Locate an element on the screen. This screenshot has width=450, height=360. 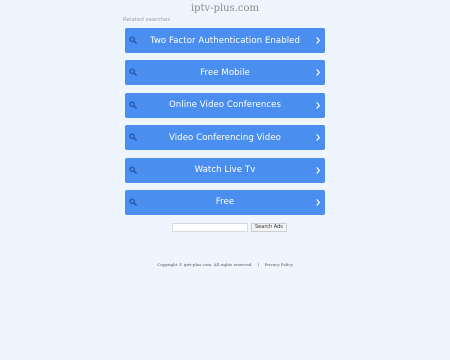
search-link-online-video-conferences: Online Video Conferences is located at coordinates (225, 105).